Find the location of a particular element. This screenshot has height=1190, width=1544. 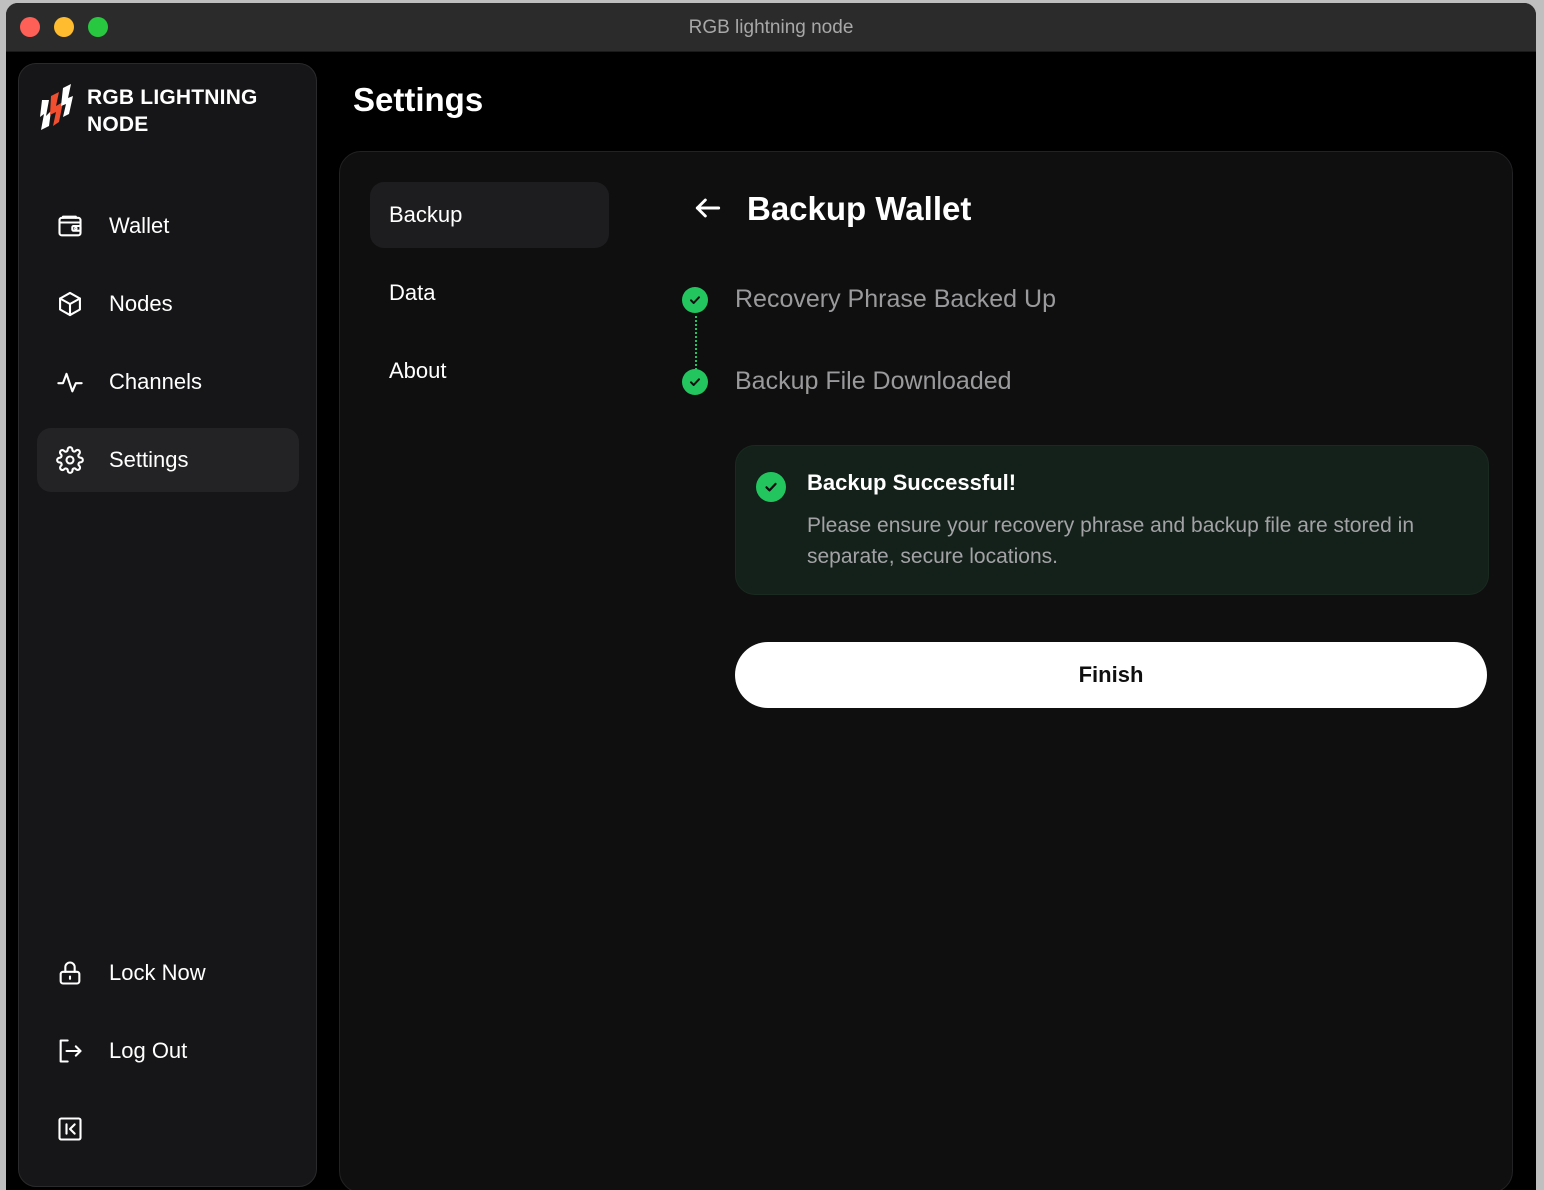

step-backup-file: Backup File Downloaded is located at coordinates (847, 381).